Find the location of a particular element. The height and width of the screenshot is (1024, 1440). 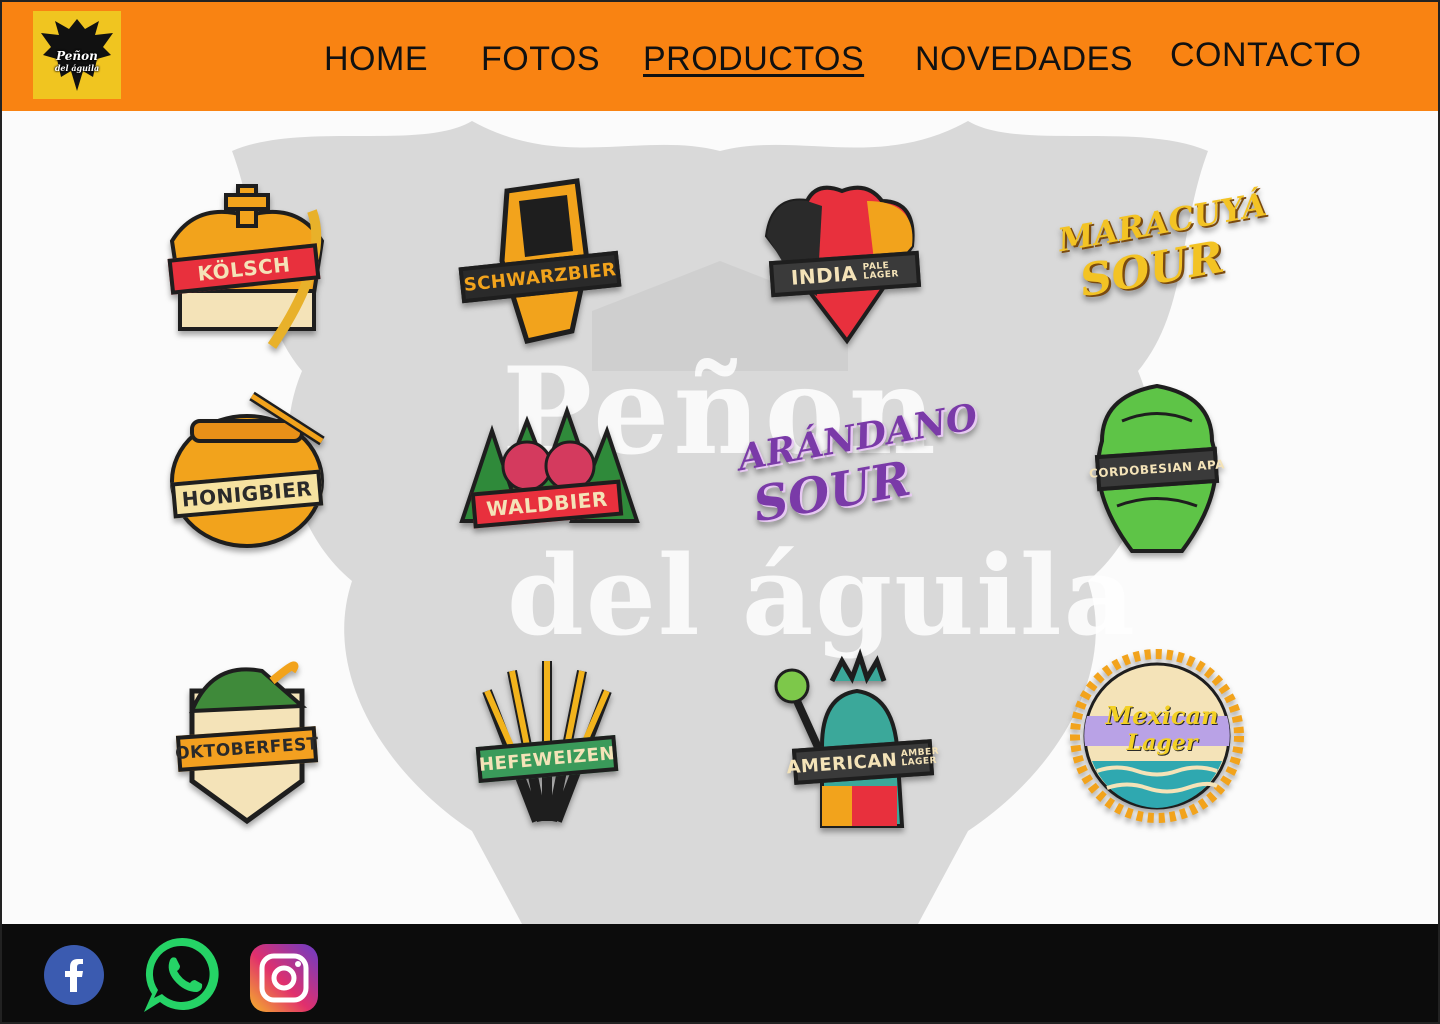

instagram-link is located at coordinates (284, 978).